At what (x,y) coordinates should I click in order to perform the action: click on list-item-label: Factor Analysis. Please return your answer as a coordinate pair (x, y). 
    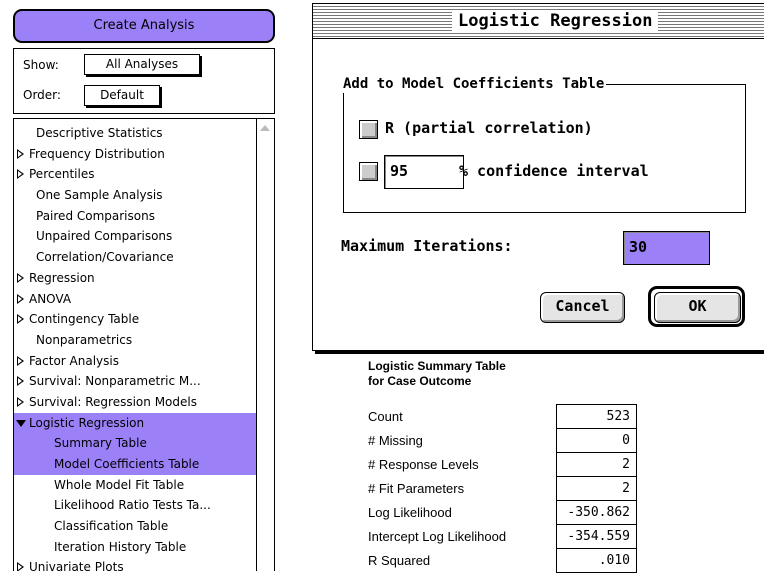
    Looking at the image, I should click on (74, 360).